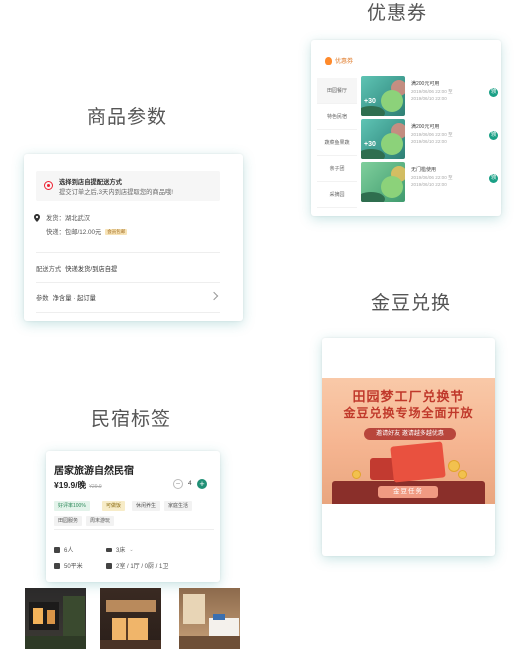 The width and height of the screenshot is (525, 649). Describe the element at coordinates (131, 419) in the screenshot. I see `section-title-homestay: 民宿标签` at that location.